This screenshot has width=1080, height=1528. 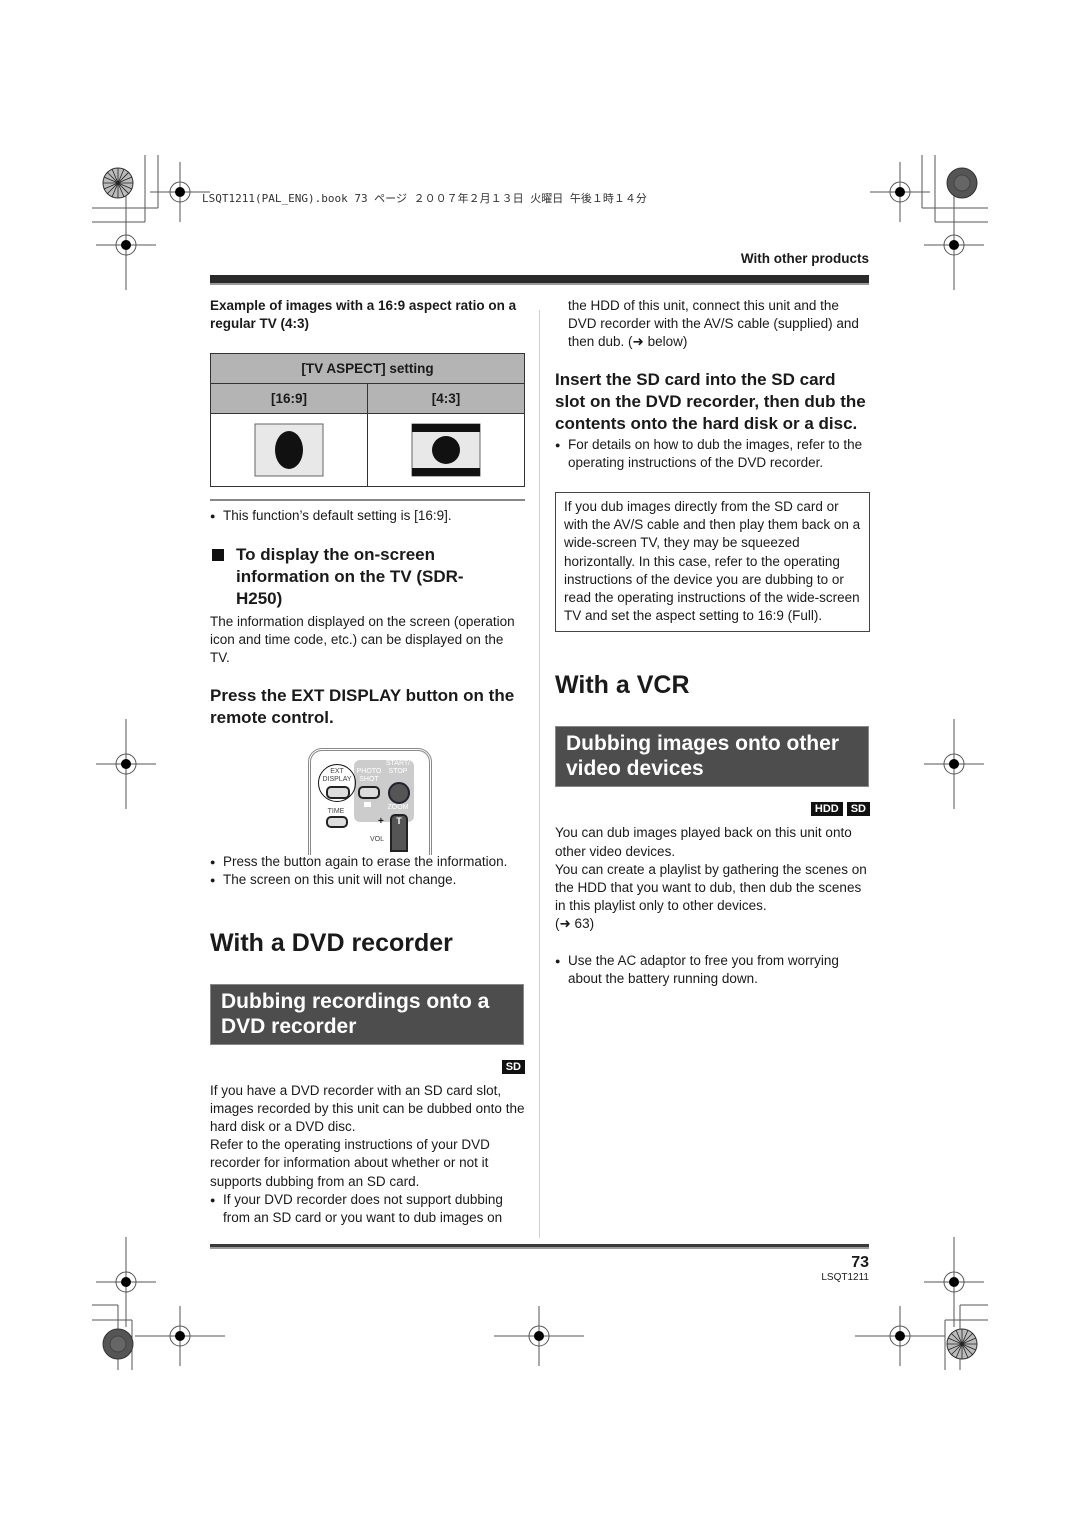 I want to click on section-label: With other products, so click(x=804, y=258).